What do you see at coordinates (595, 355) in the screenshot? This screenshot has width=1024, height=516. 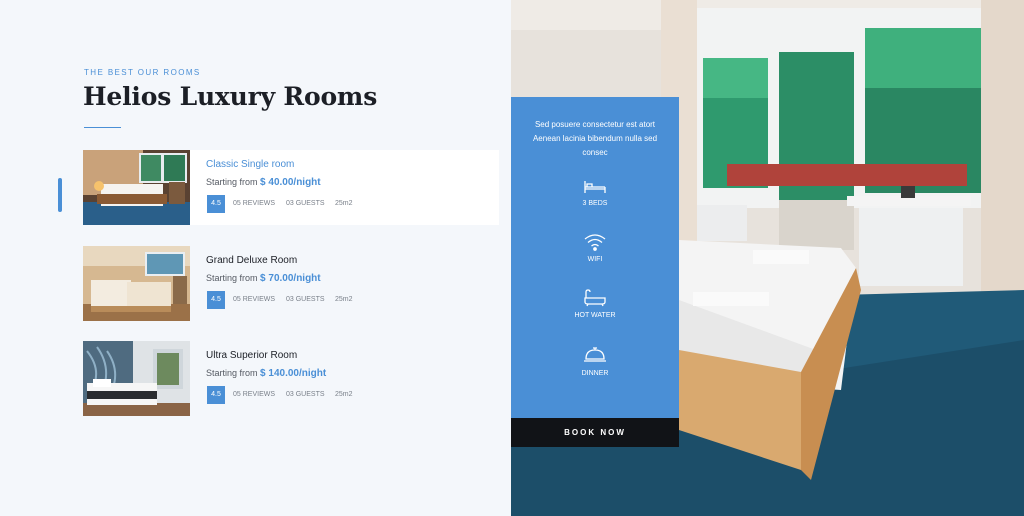 I see `cloche-icon` at bounding box center [595, 355].